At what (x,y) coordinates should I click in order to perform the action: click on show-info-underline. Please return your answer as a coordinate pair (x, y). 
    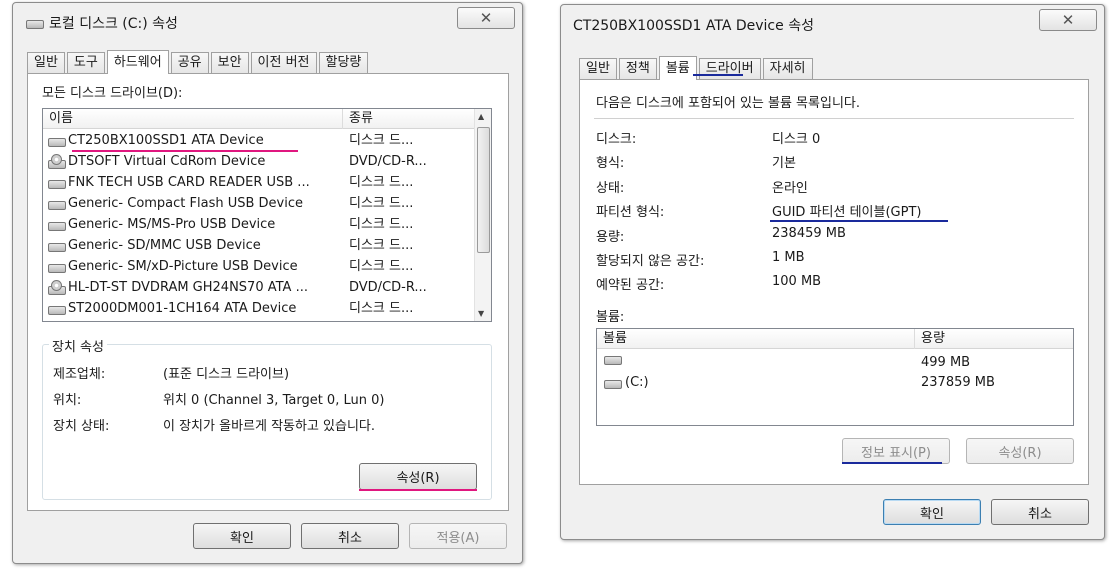
    Looking at the image, I should click on (892, 463).